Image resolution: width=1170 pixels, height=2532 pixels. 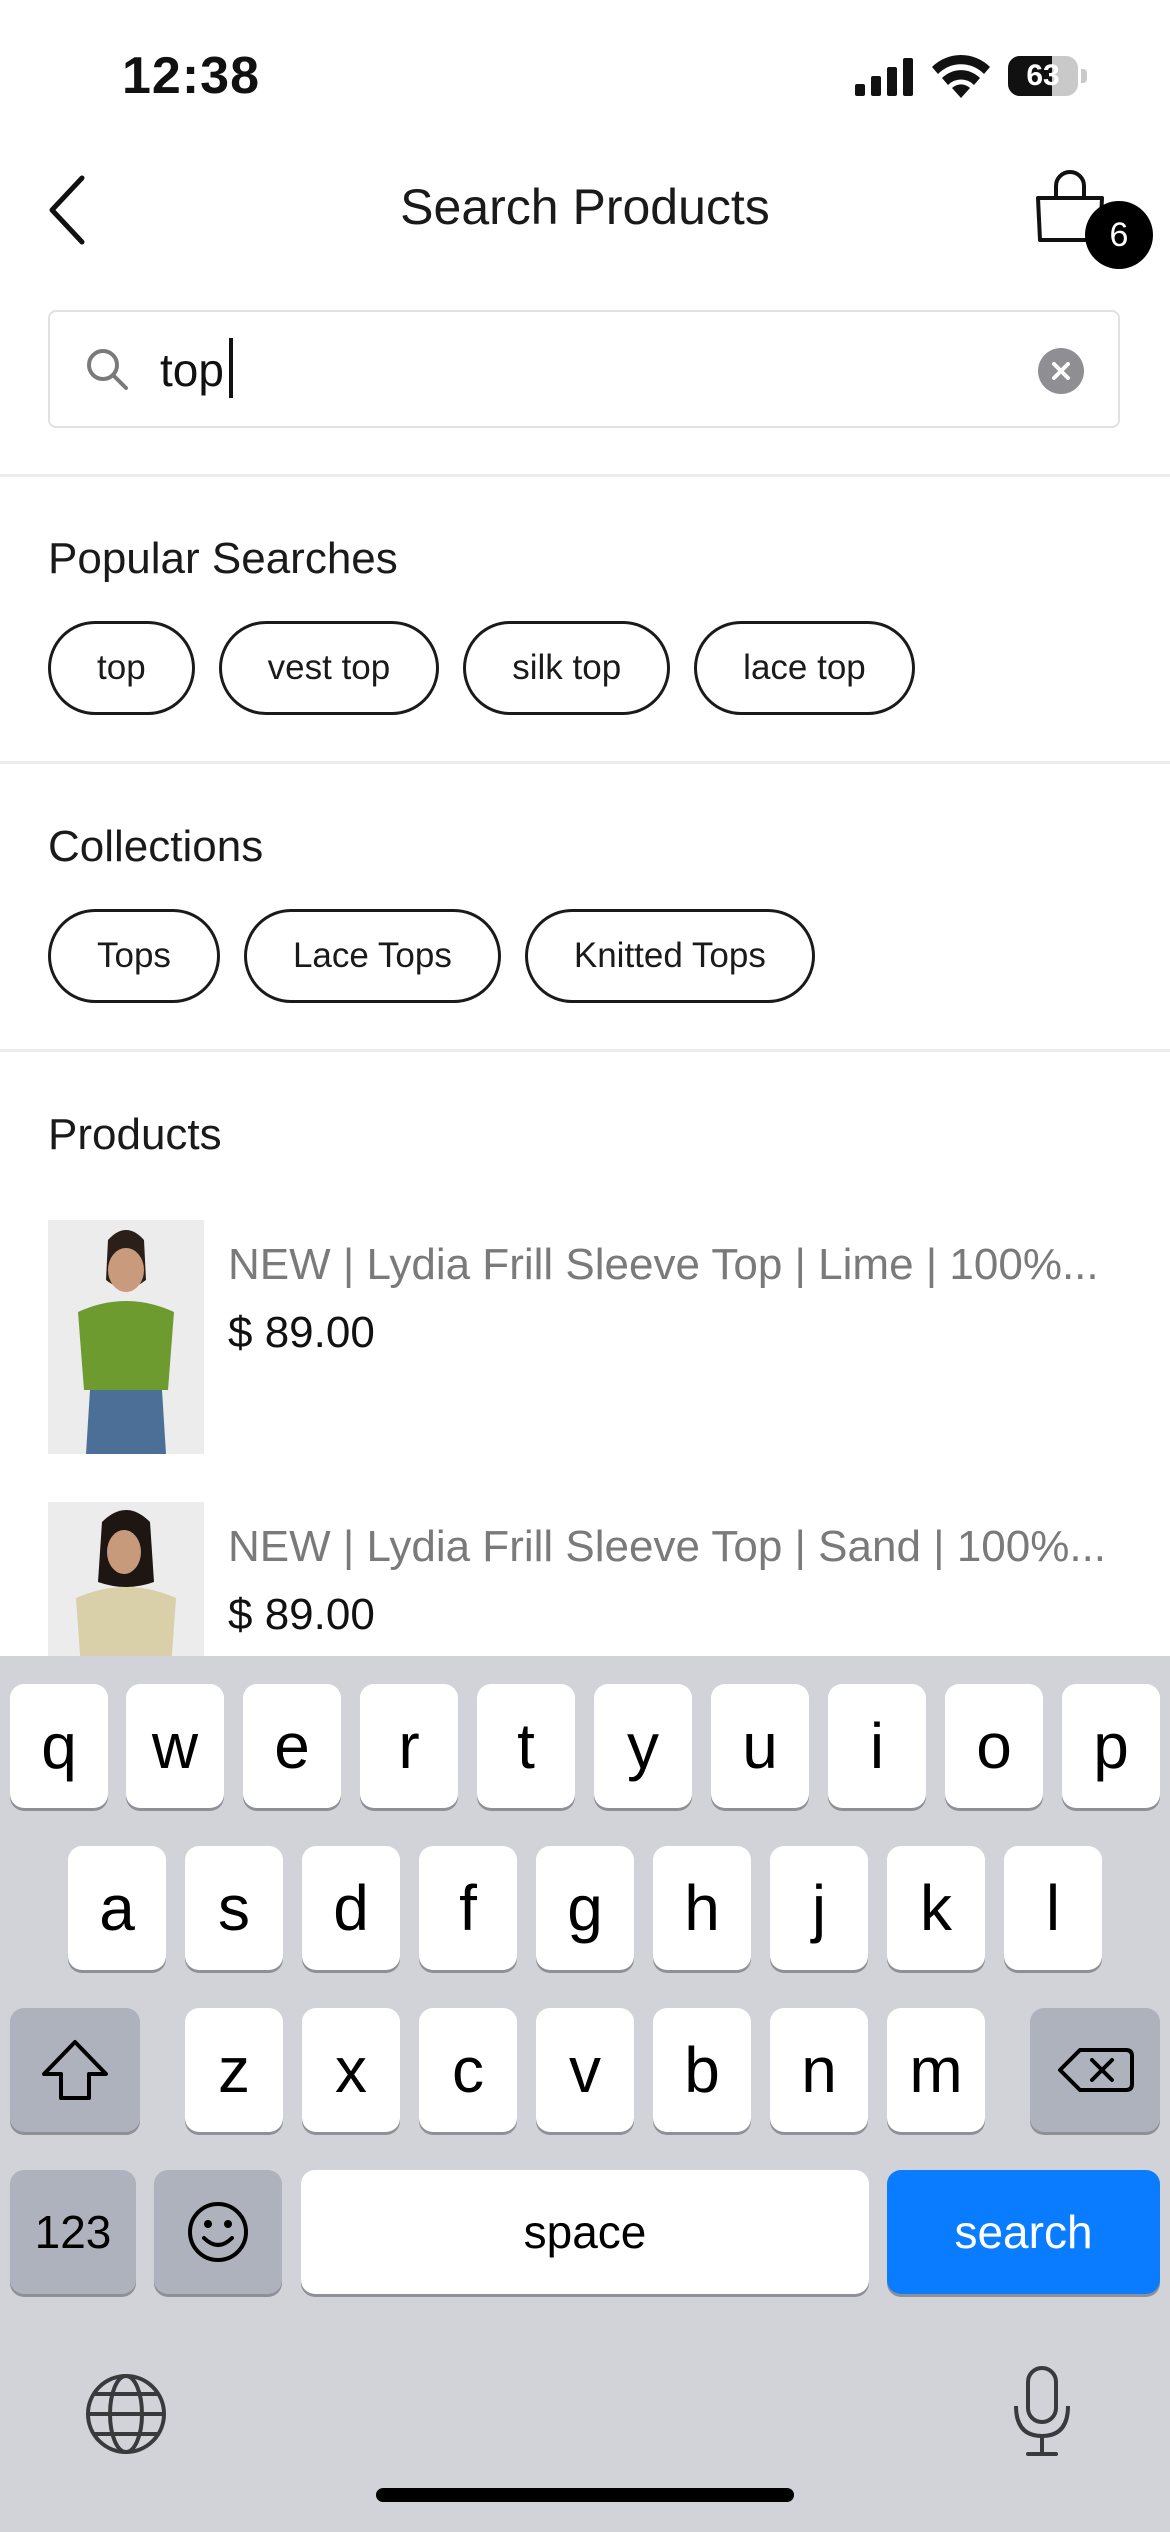 I want to click on key-z: z, so click(x=234, y=2070).